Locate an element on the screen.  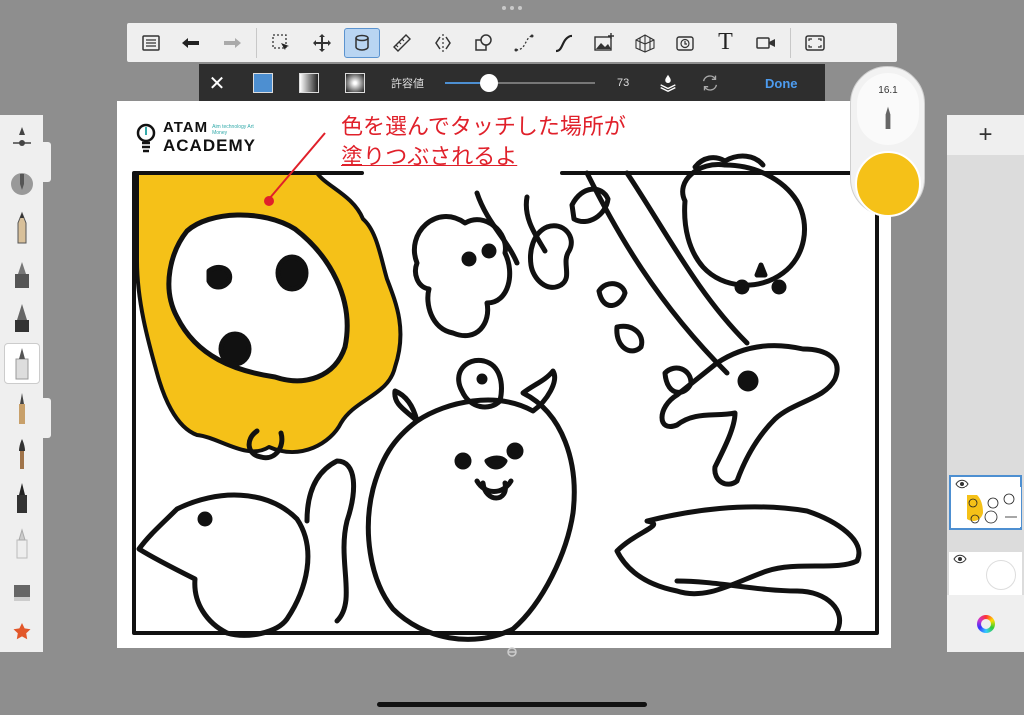
fullscreen-icon is located at coordinates (815, 42).